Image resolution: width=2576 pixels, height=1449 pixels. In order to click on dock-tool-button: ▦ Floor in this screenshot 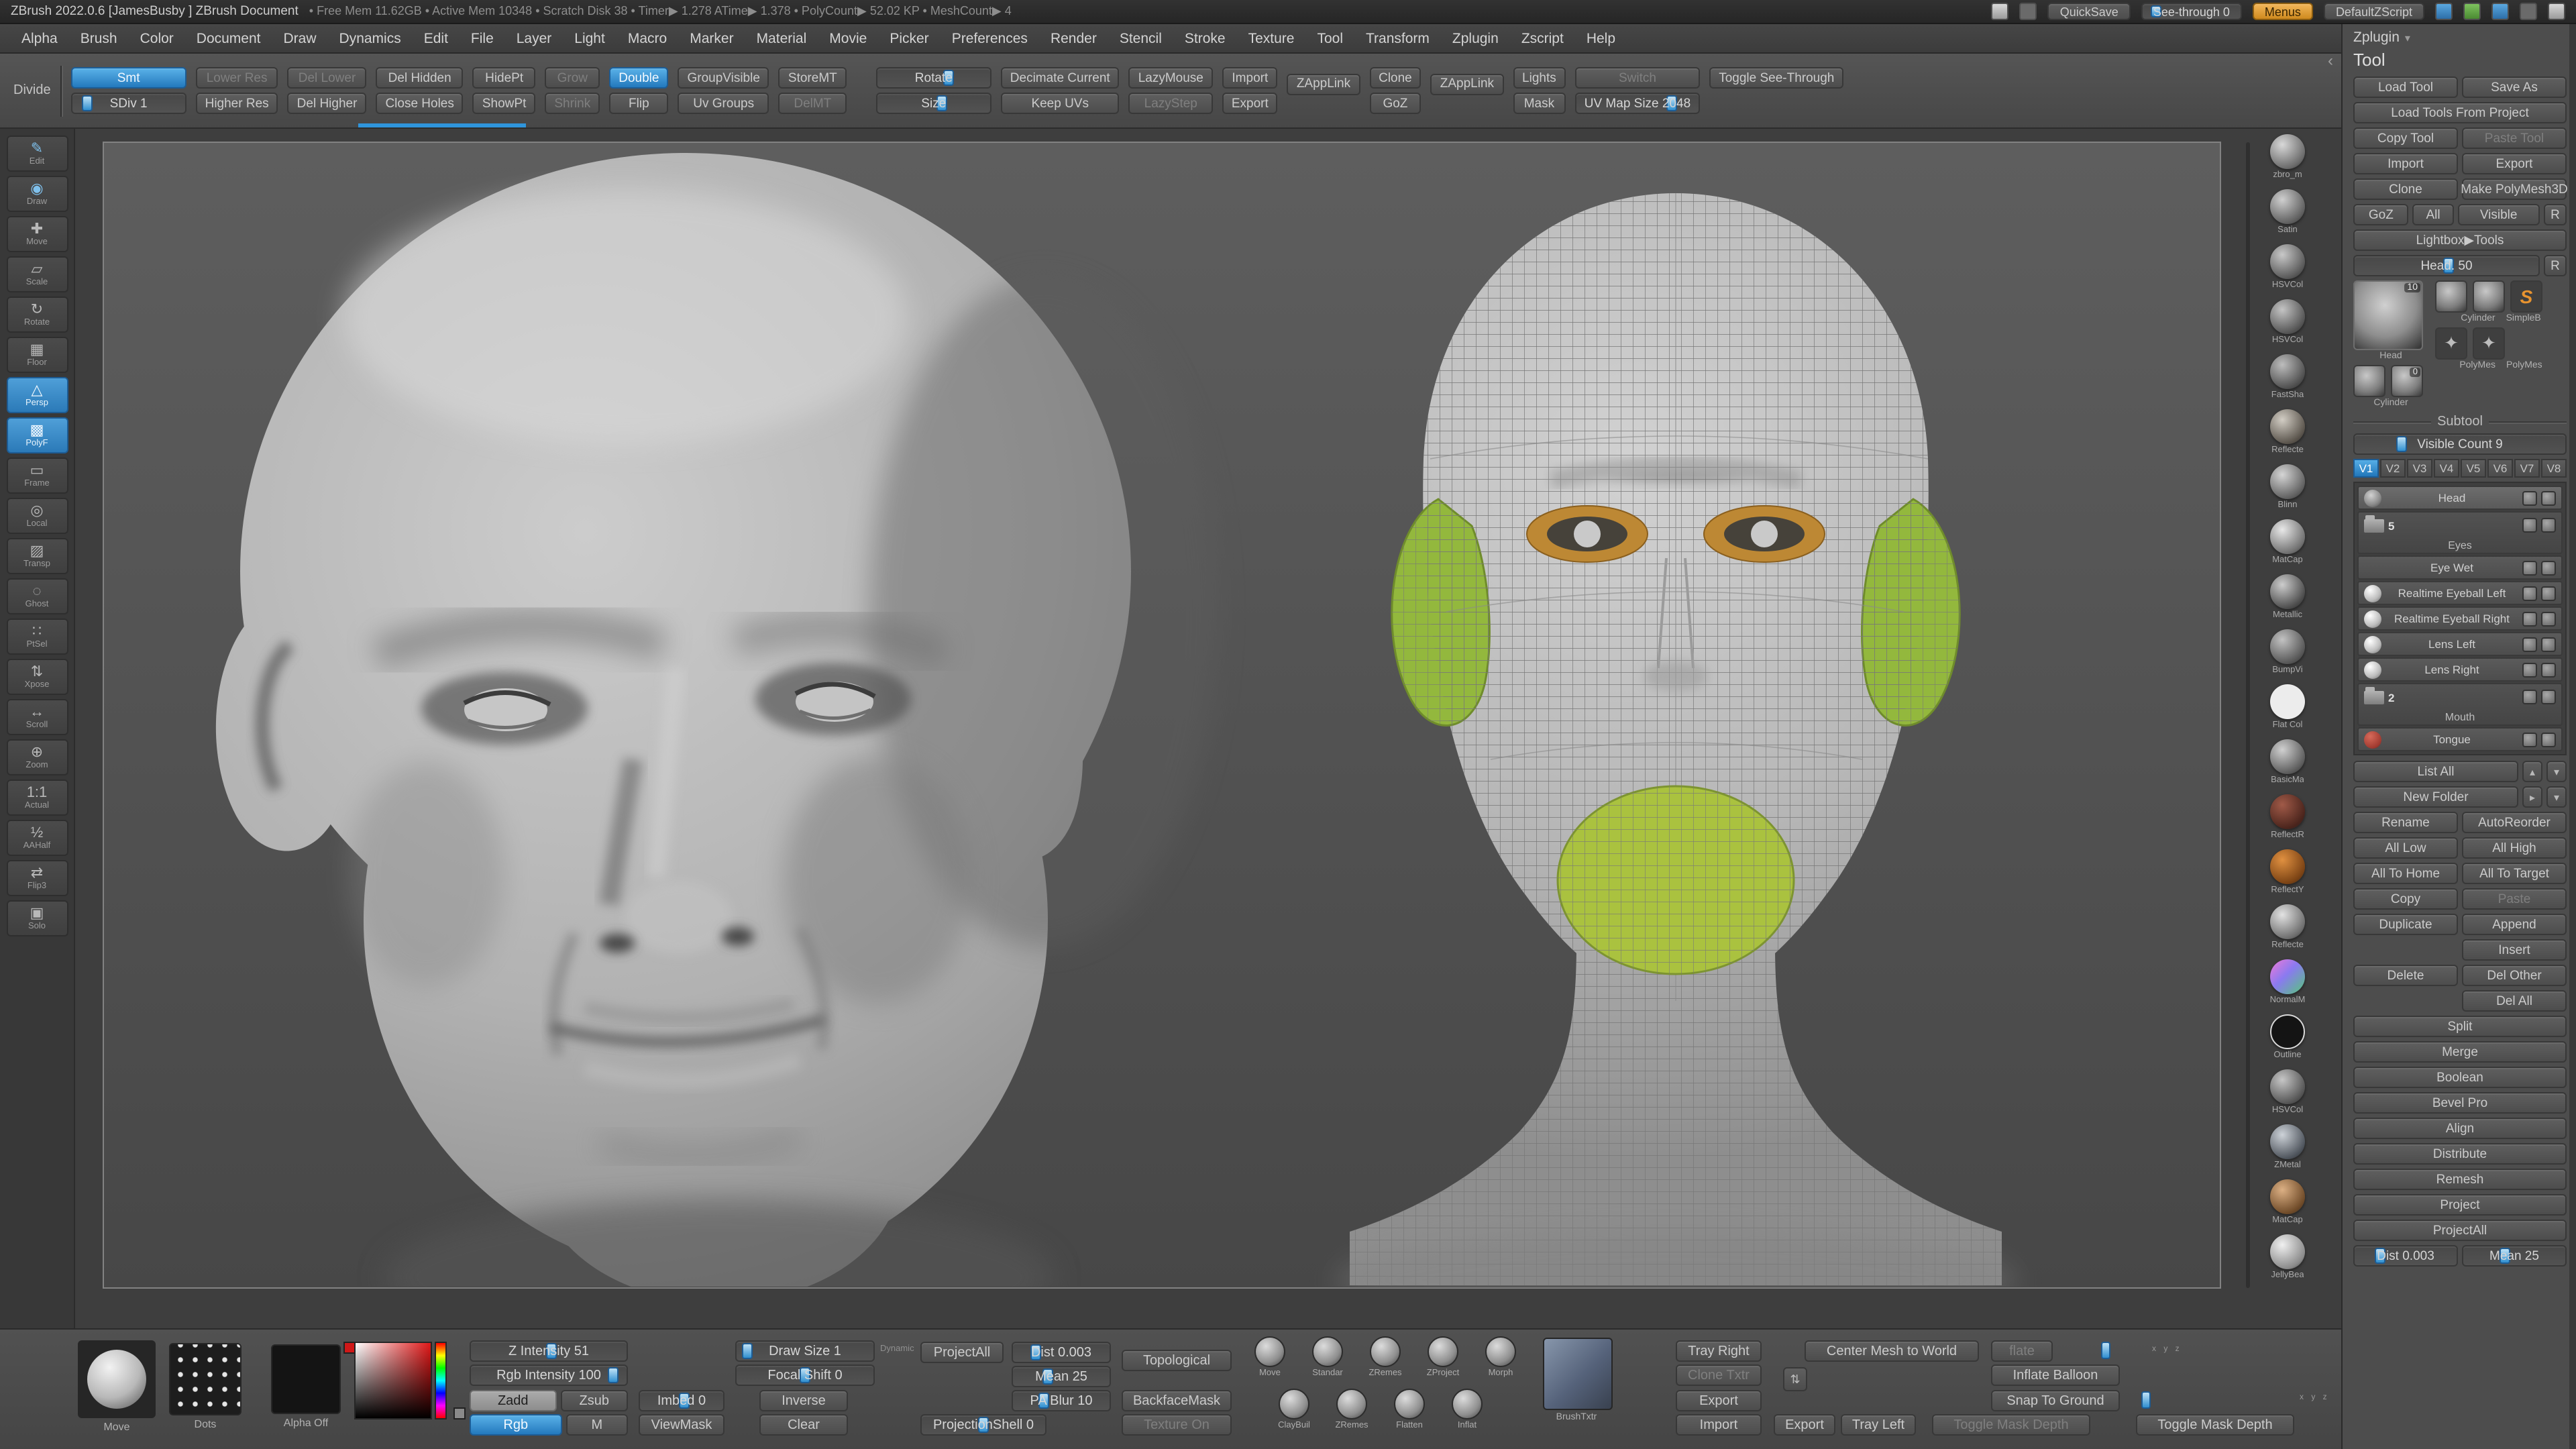, I will do `click(37, 355)`.